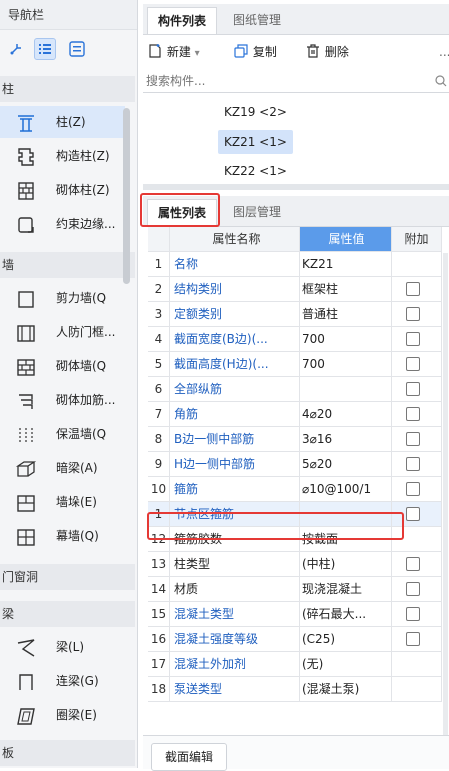 The height and width of the screenshot is (771, 449). I want to click on property-value: 现浇混凝土, so click(346, 589).